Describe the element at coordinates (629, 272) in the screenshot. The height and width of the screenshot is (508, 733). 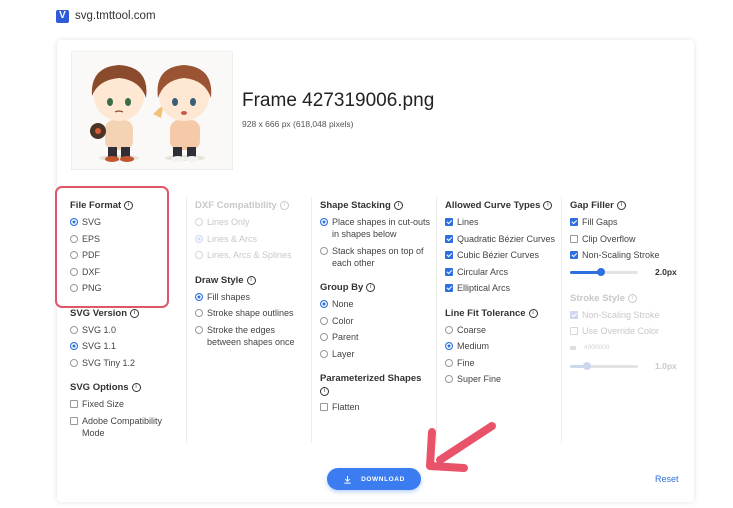
I see `stroke-width-slider: 2.0px` at that location.